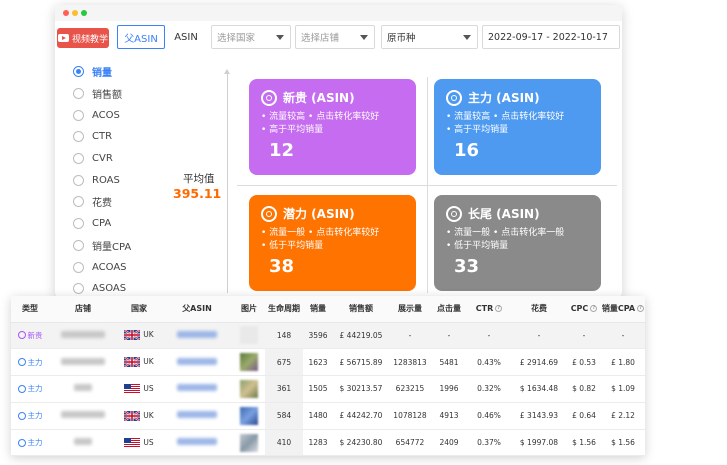 Image resolution: width=727 pixels, height=465 pixels. I want to click on metric-option: ACOAS, so click(102, 267).